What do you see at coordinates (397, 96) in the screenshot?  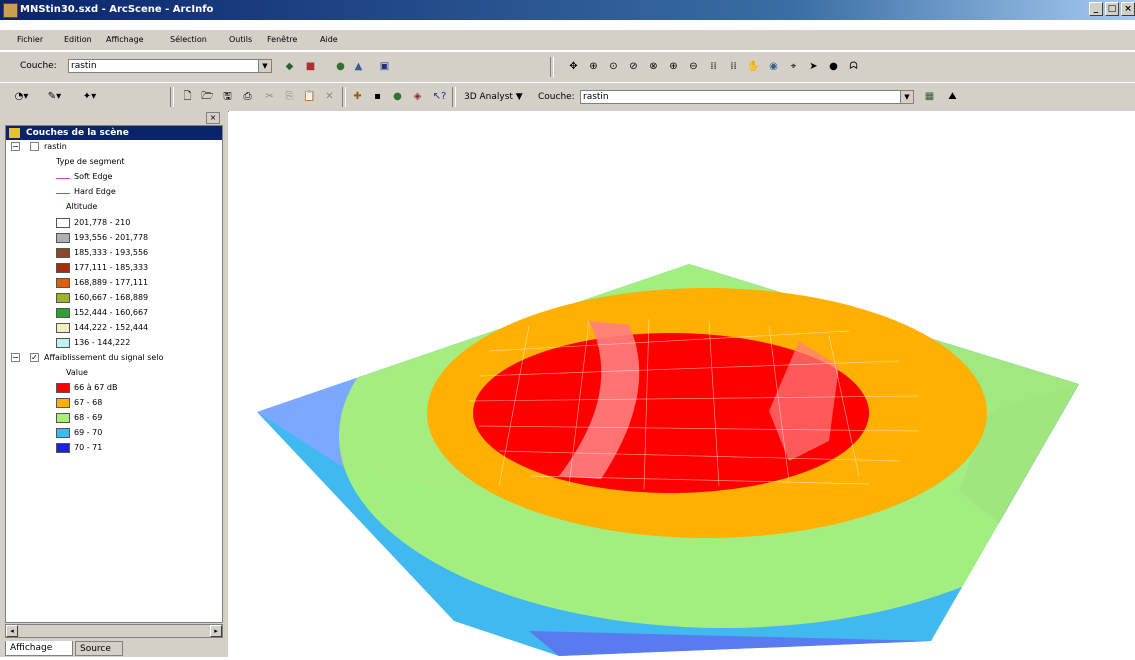 I see `globe-icon: ●` at bounding box center [397, 96].